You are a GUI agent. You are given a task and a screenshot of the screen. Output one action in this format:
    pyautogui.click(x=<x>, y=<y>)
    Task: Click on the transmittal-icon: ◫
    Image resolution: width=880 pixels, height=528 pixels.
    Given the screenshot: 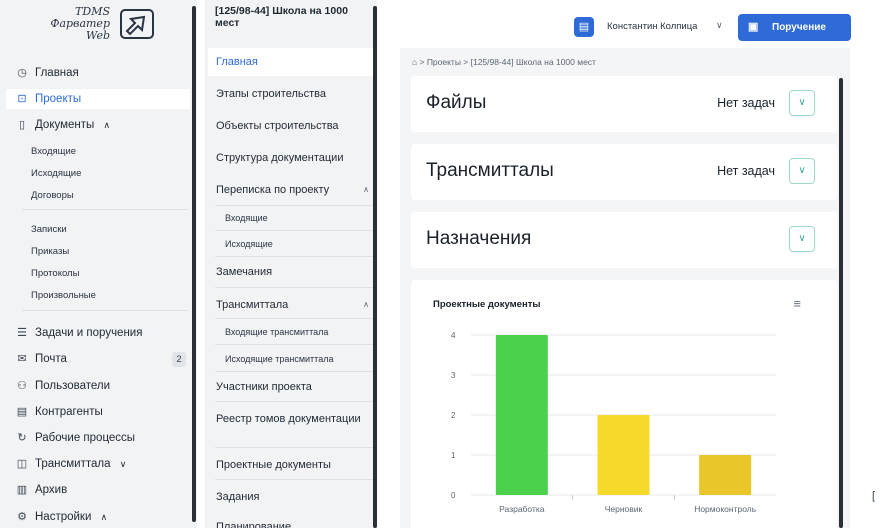 What is the action you would take?
    pyautogui.click(x=22, y=464)
    